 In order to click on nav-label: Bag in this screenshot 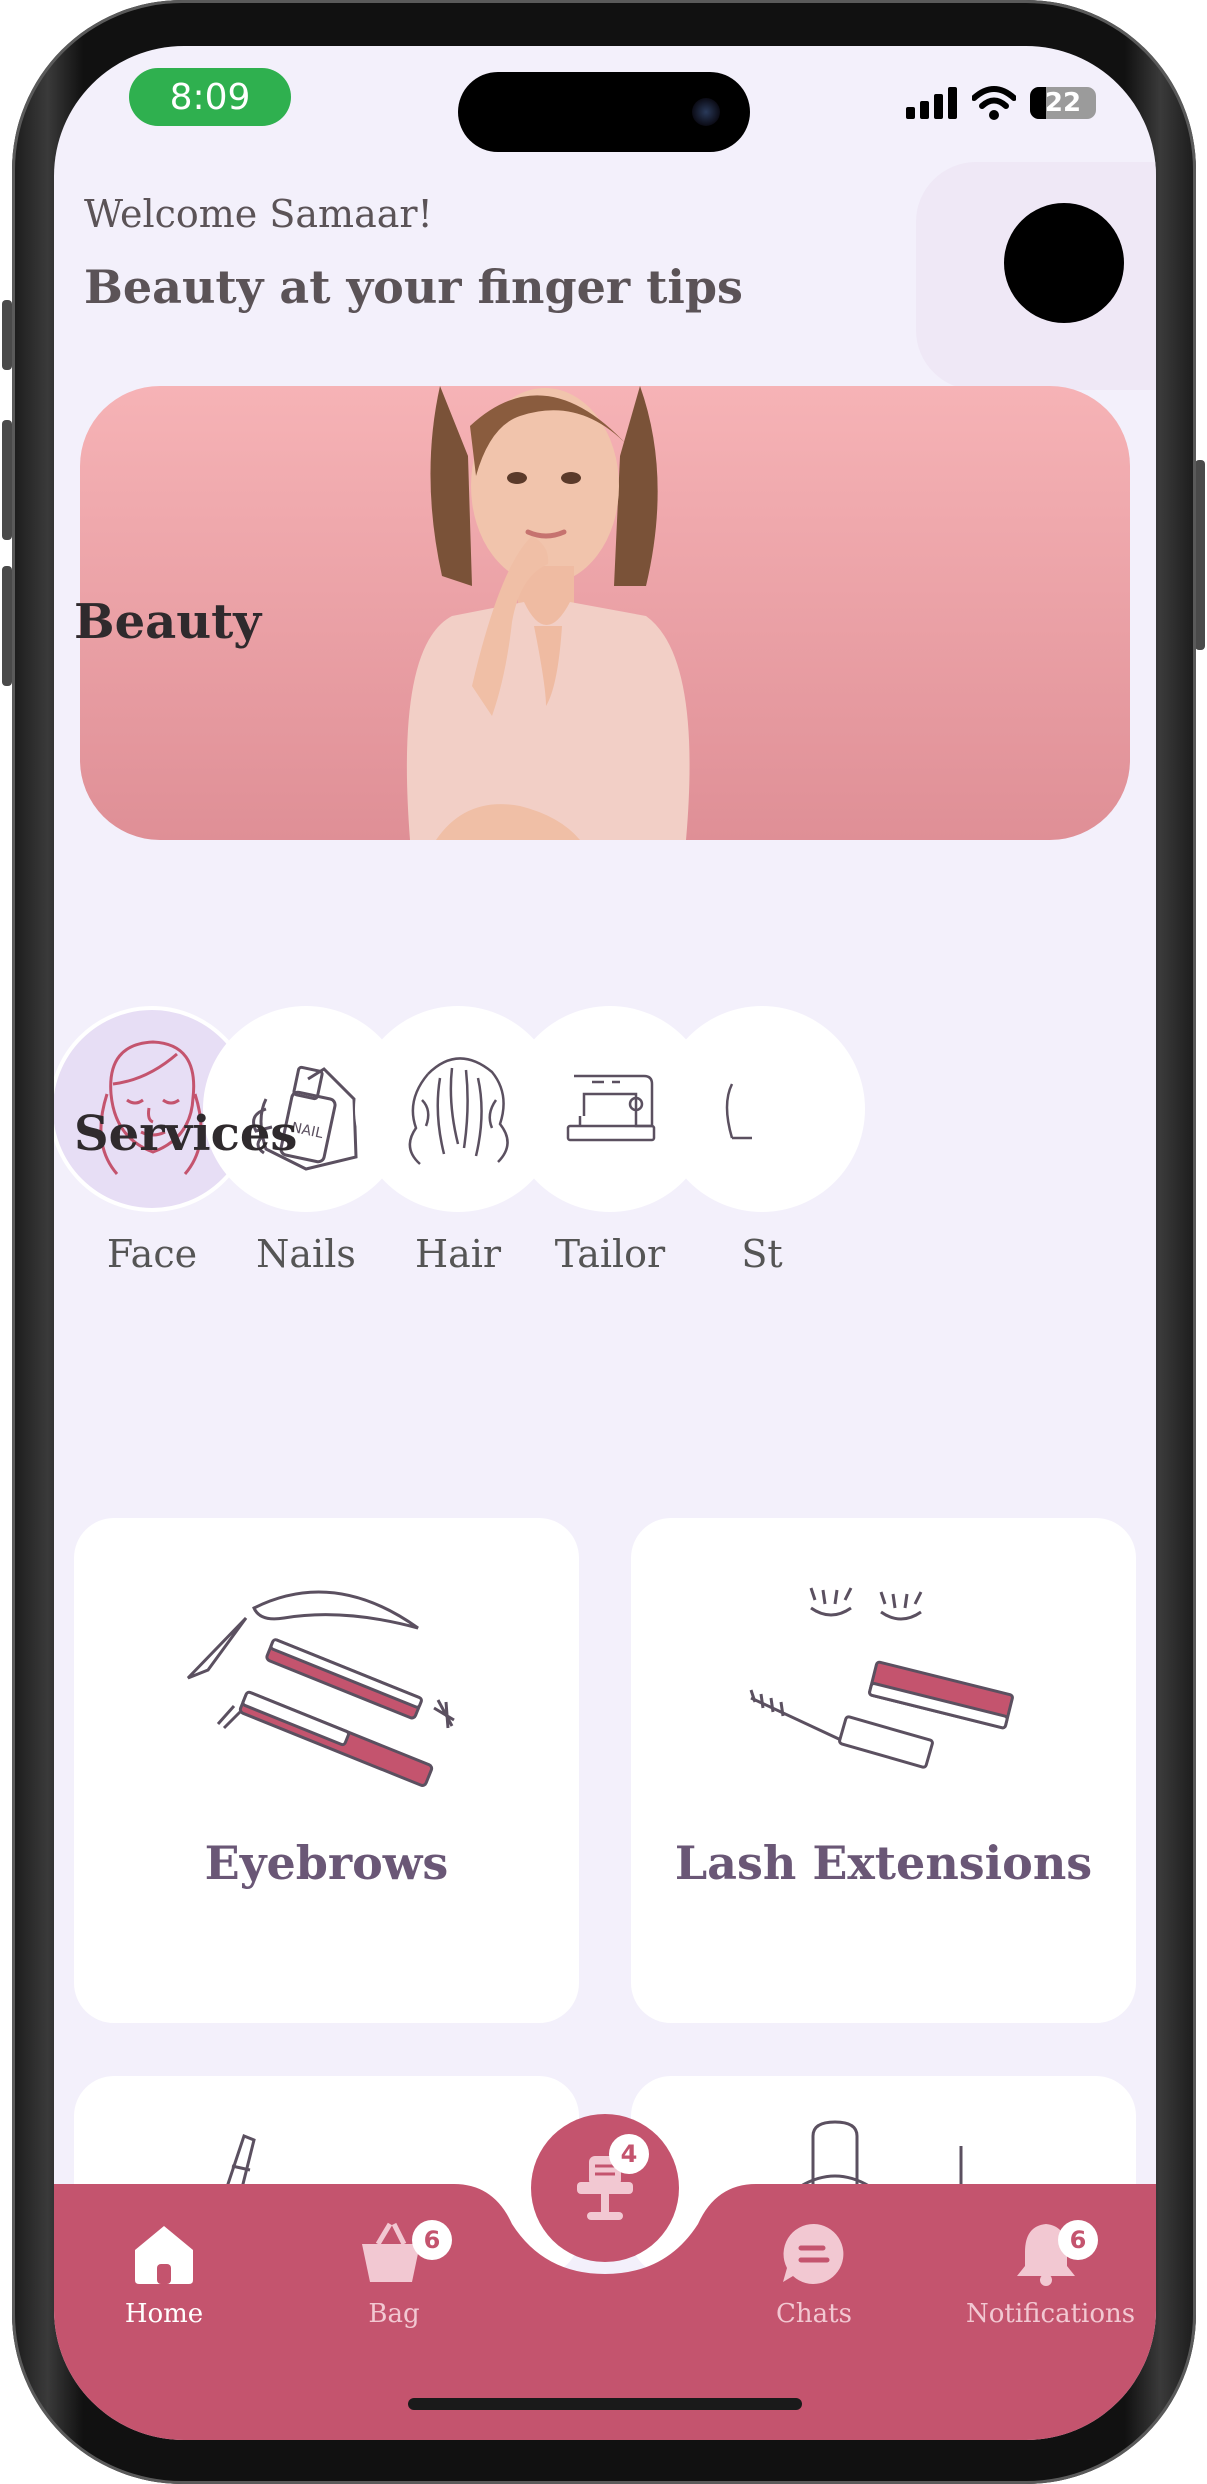, I will do `click(394, 2314)`.